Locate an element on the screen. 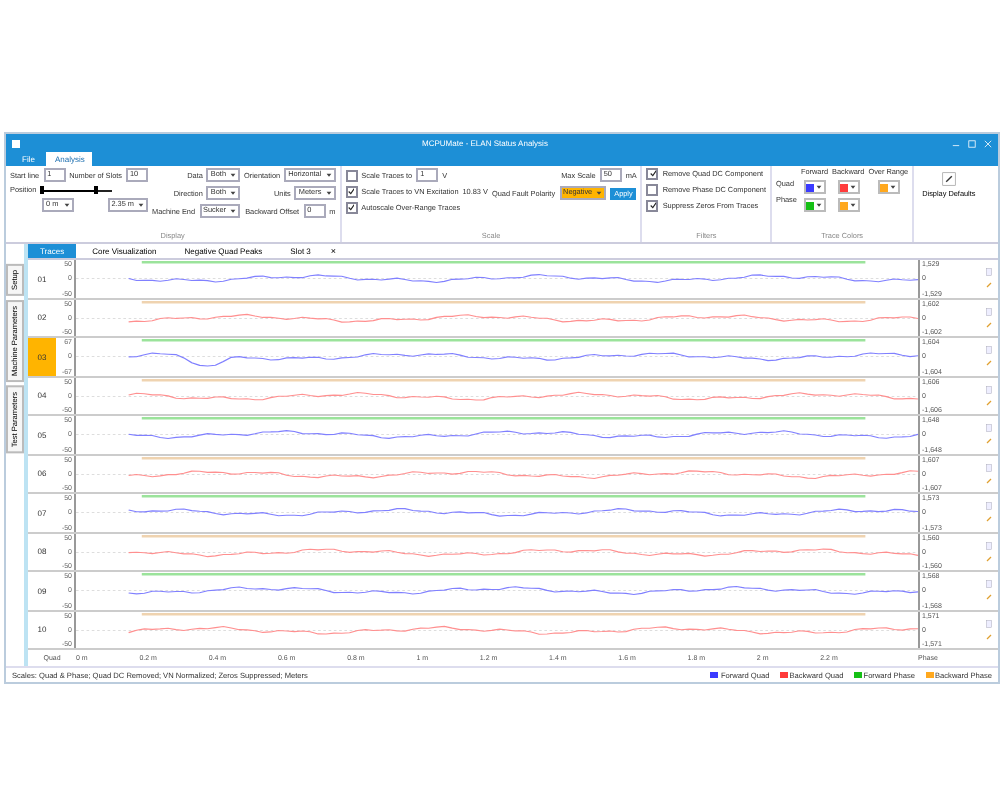 This screenshot has height=800, width=1000. close-button is located at coordinates (987, 143).